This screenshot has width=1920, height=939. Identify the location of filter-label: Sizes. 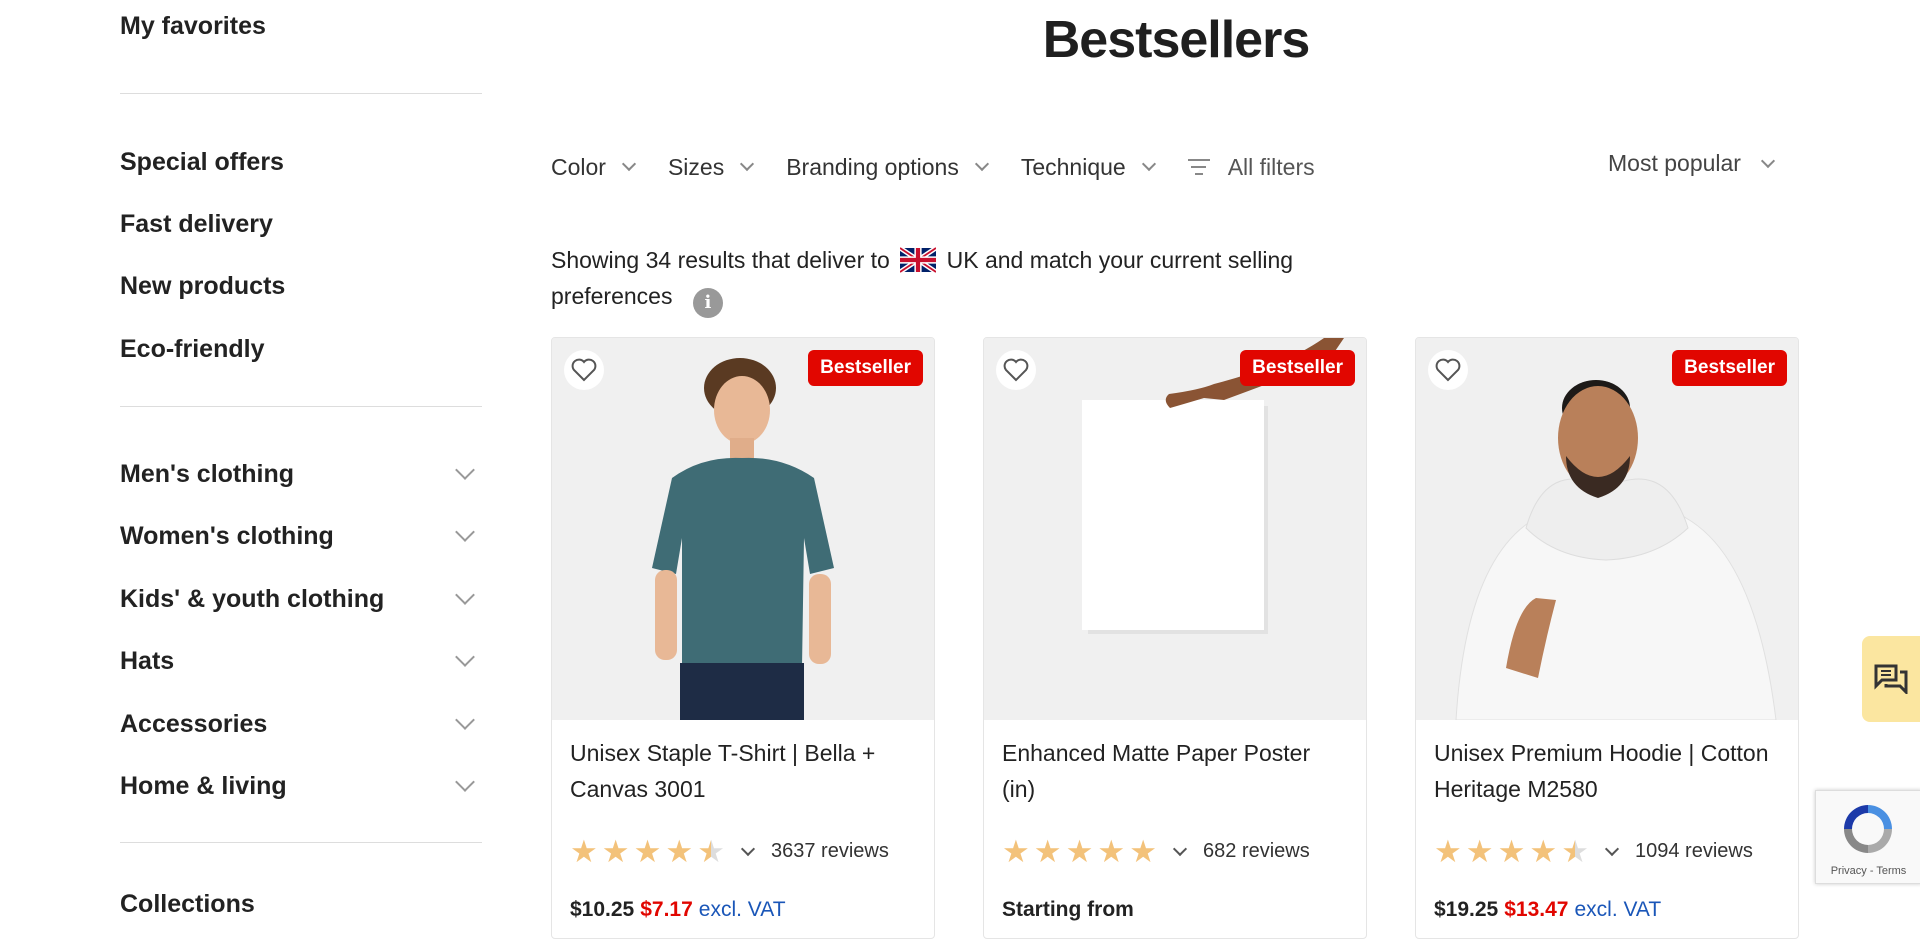
(696, 166).